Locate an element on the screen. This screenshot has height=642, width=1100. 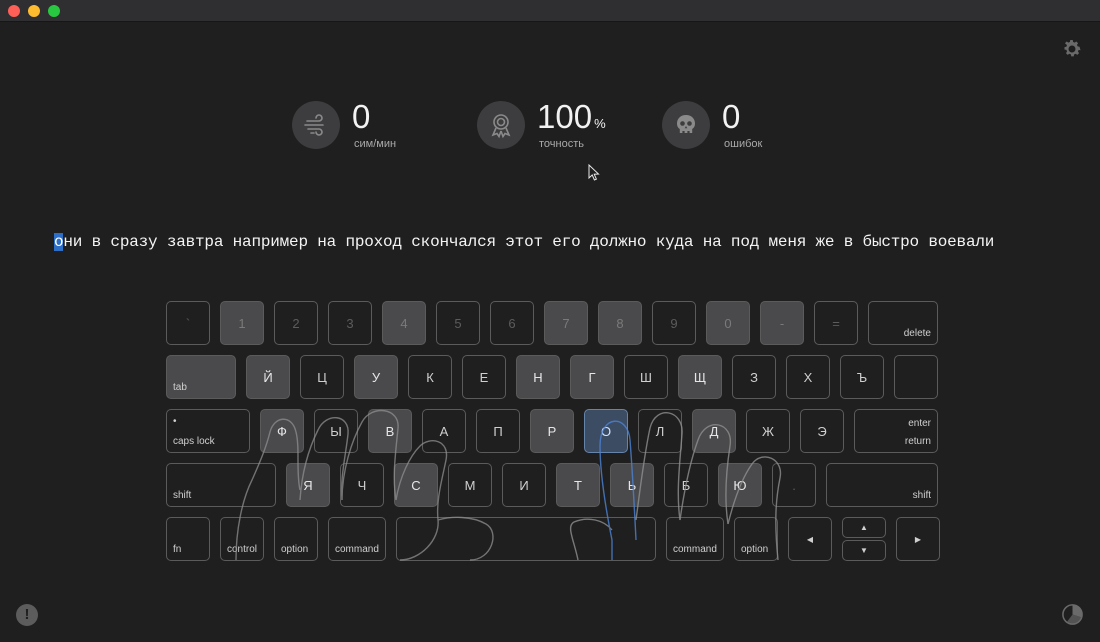
key-7: 7 is located at coordinates (566, 323).